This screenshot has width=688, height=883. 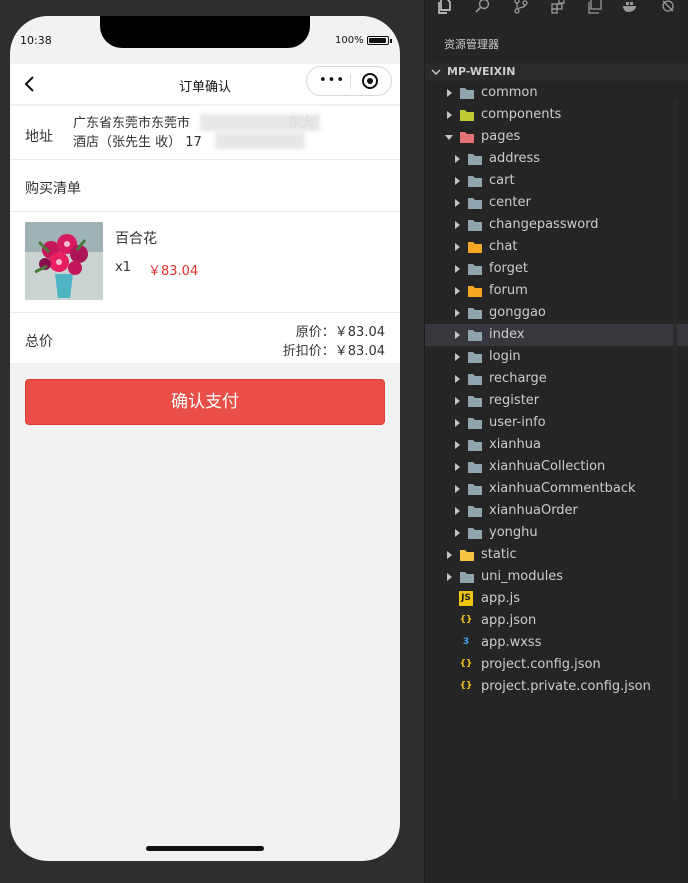 I want to click on original-price: 原价：￥83.04, so click(x=340, y=332).